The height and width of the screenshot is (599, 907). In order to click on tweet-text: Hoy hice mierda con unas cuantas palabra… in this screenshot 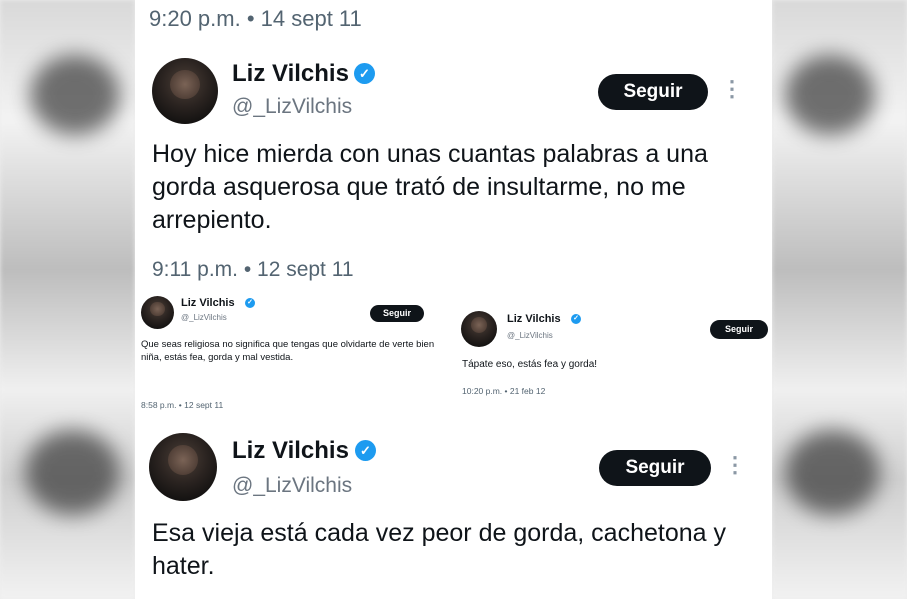, I will do `click(430, 187)`.